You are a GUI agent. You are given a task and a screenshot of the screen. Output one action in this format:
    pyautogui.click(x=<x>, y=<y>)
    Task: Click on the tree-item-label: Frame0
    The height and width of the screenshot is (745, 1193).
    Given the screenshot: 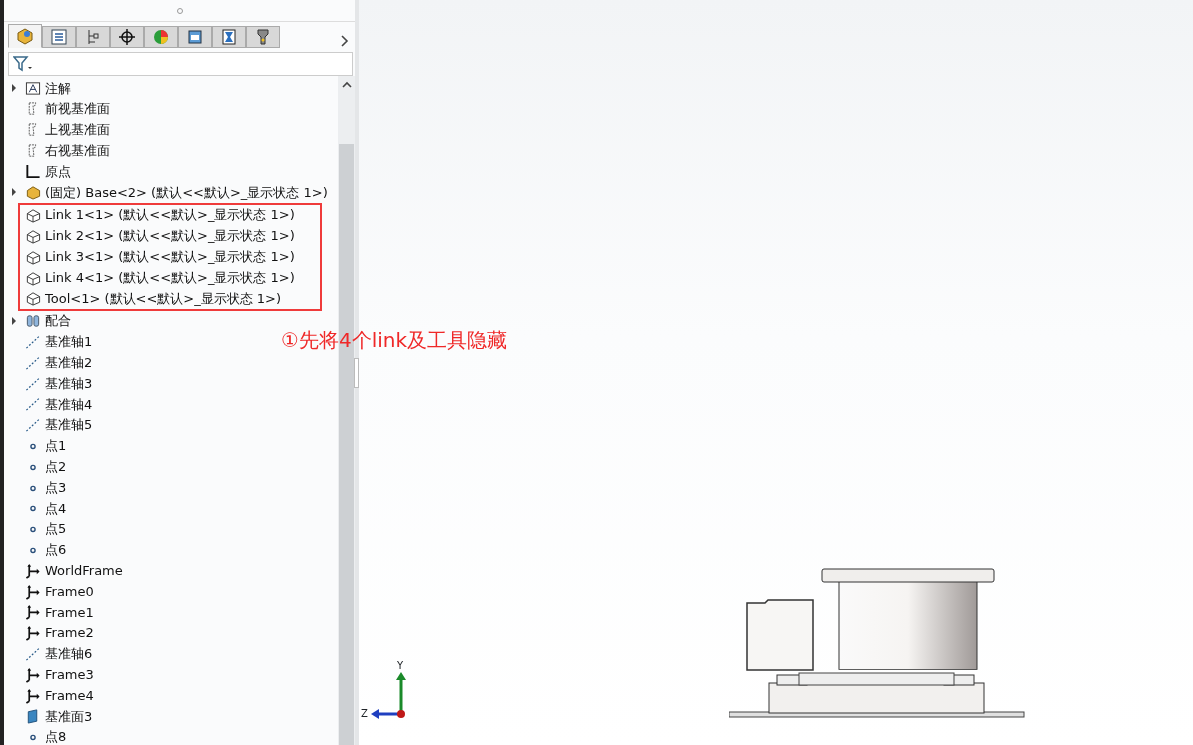 What is the action you would take?
    pyautogui.click(x=69, y=591)
    